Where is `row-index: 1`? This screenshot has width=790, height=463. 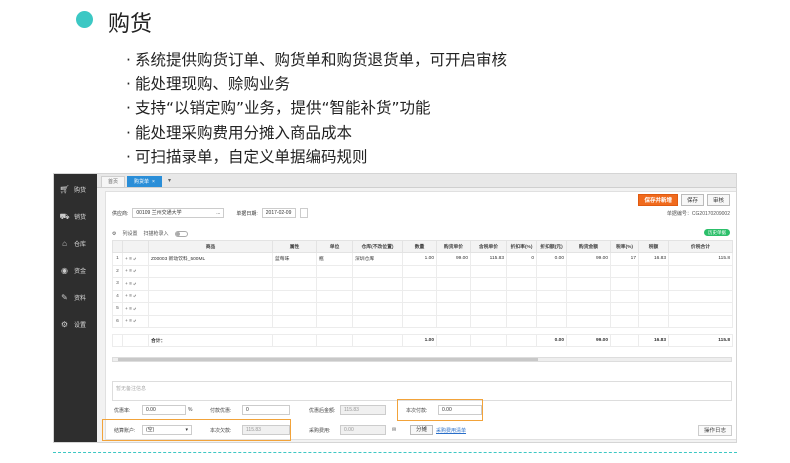 row-index: 1 is located at coordinates (117, 259).